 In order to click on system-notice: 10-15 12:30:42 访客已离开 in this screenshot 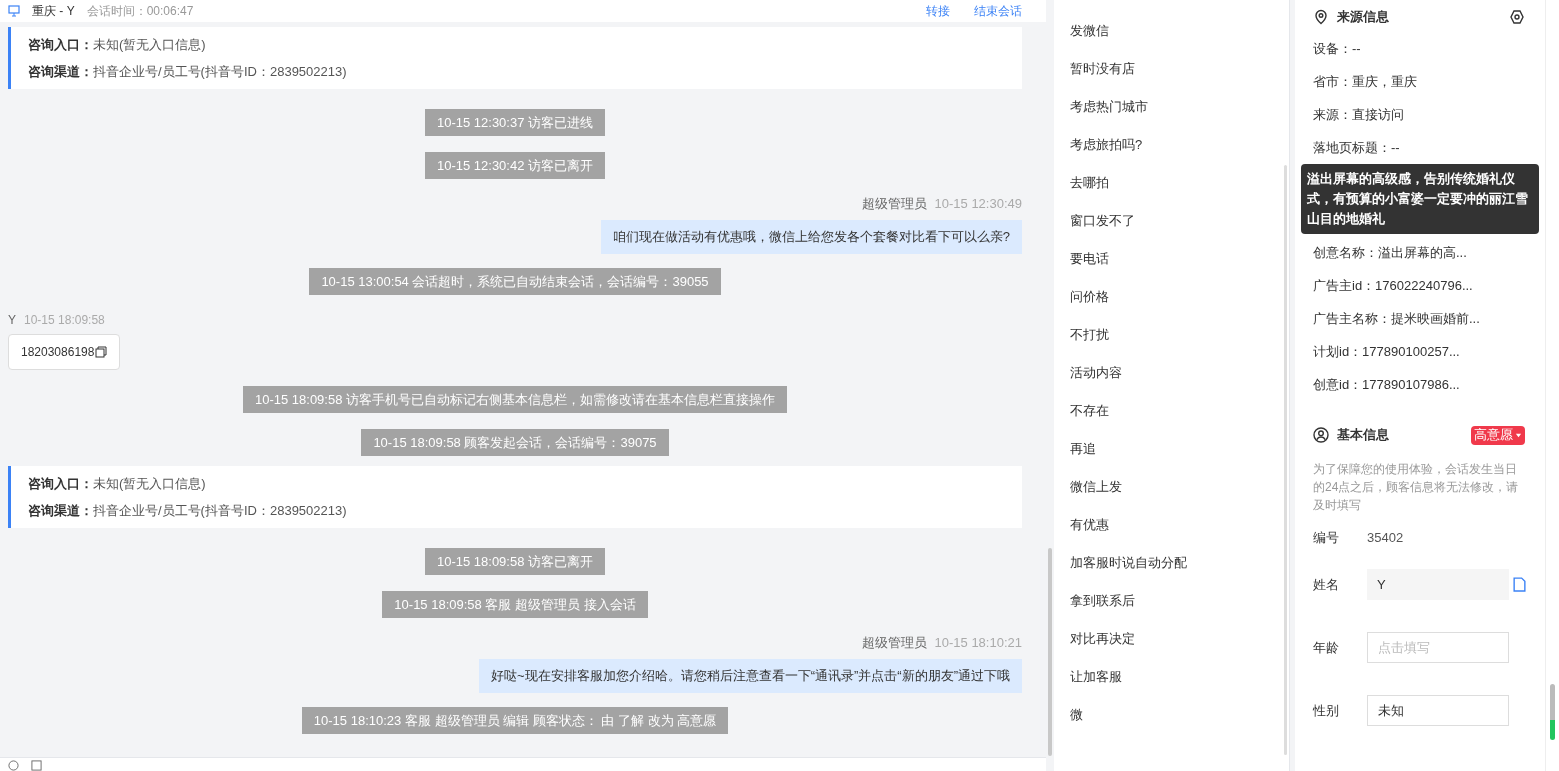, I will do `click(515, 165)`.